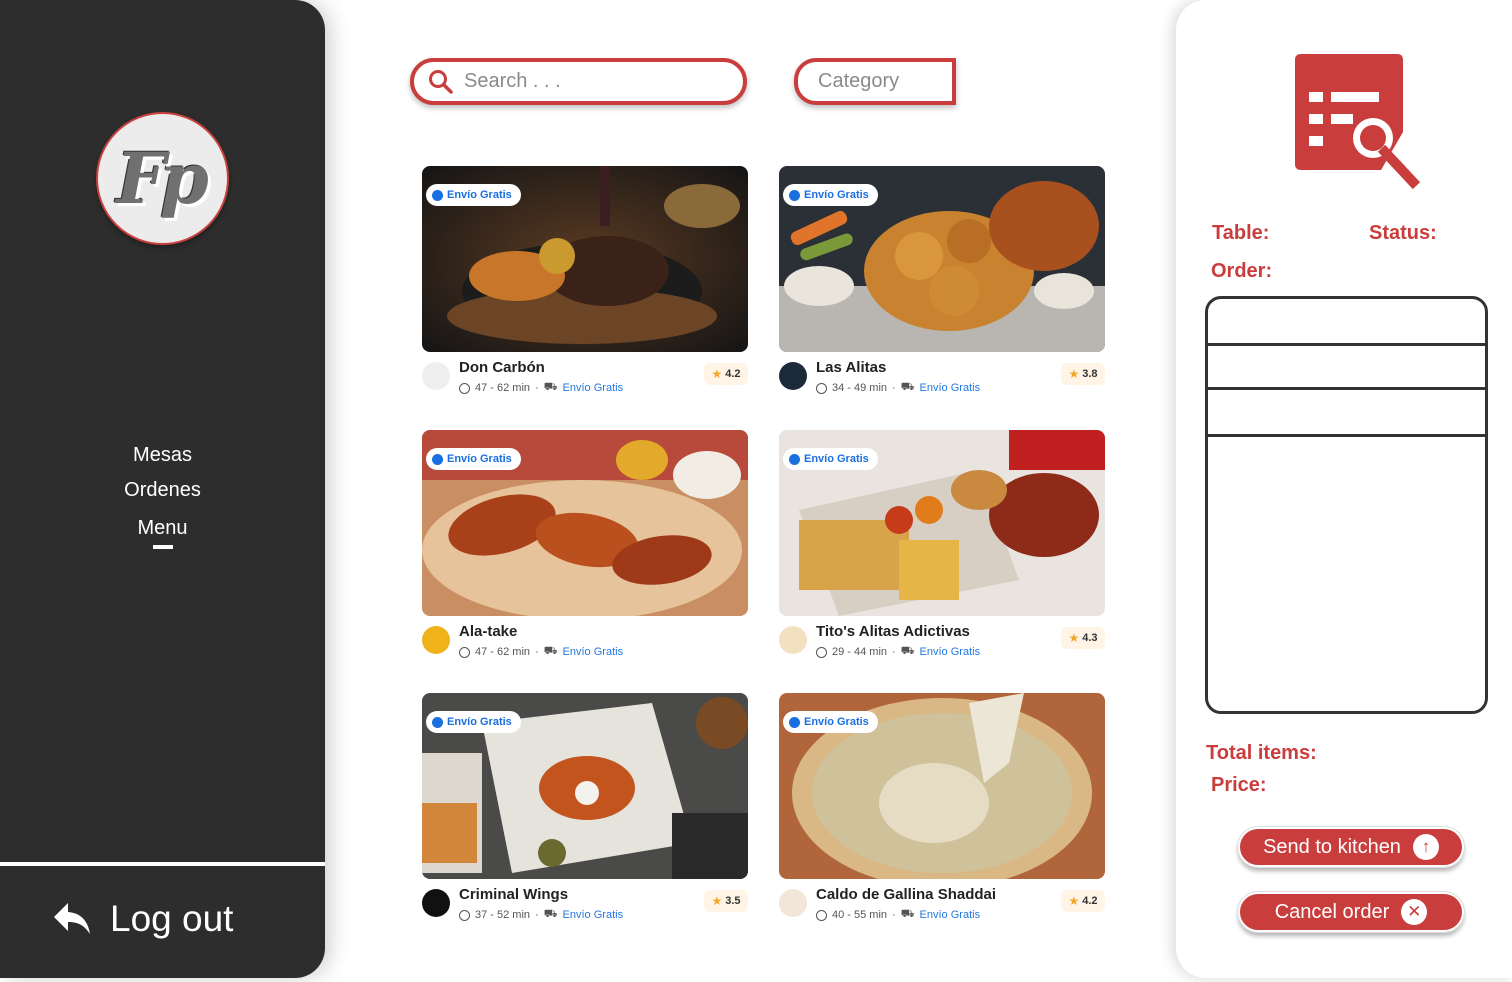 The image size is (1512, 982). Describe the element at coordinates (851, 367) in the screenshot. I see `restaurant-name: Las Alitas` at that location.